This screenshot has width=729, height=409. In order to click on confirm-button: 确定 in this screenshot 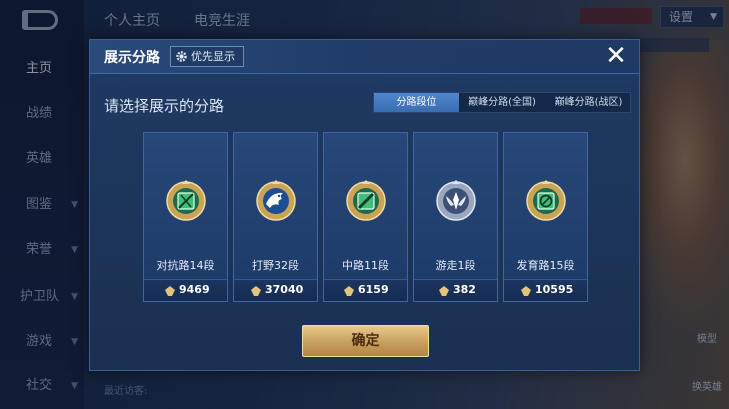, I will do `click(365, 341)`.